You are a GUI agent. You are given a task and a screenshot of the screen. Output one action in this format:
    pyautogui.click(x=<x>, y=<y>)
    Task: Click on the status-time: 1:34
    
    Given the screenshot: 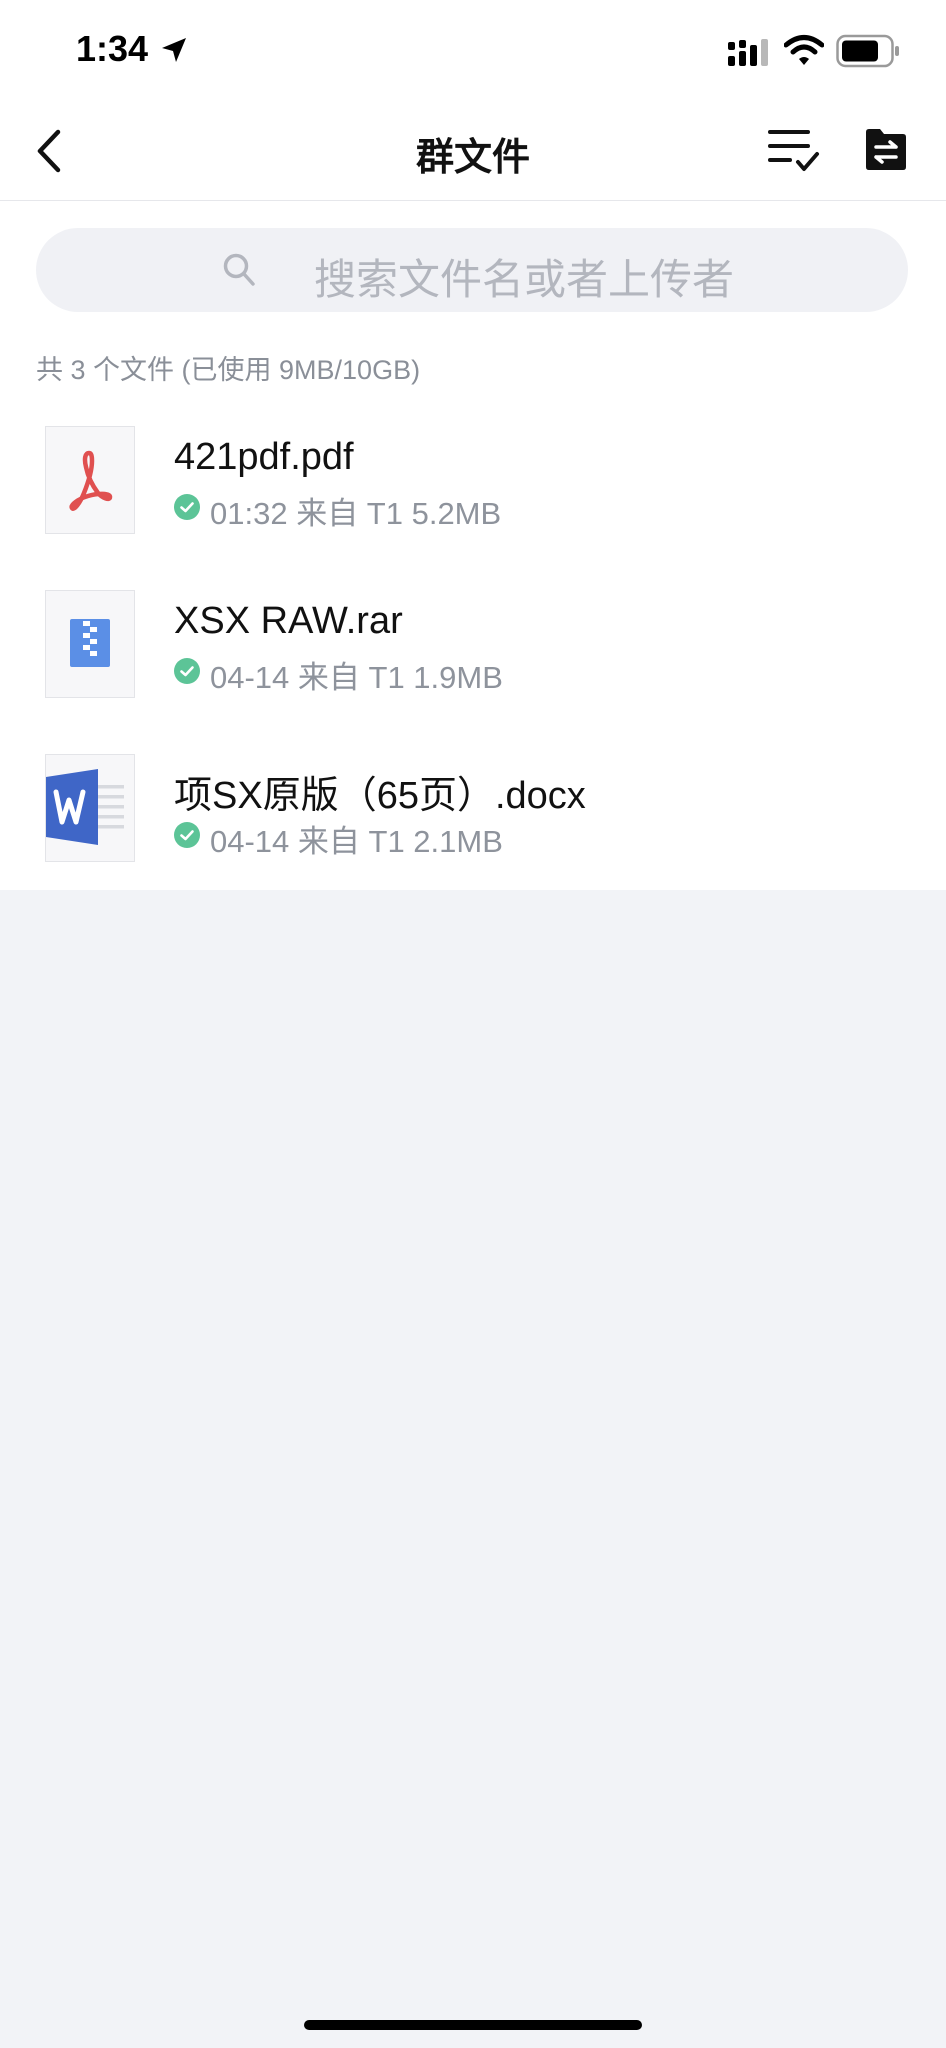 What is the action you would take?
    pyautogui.click(x=112, y=48)
    